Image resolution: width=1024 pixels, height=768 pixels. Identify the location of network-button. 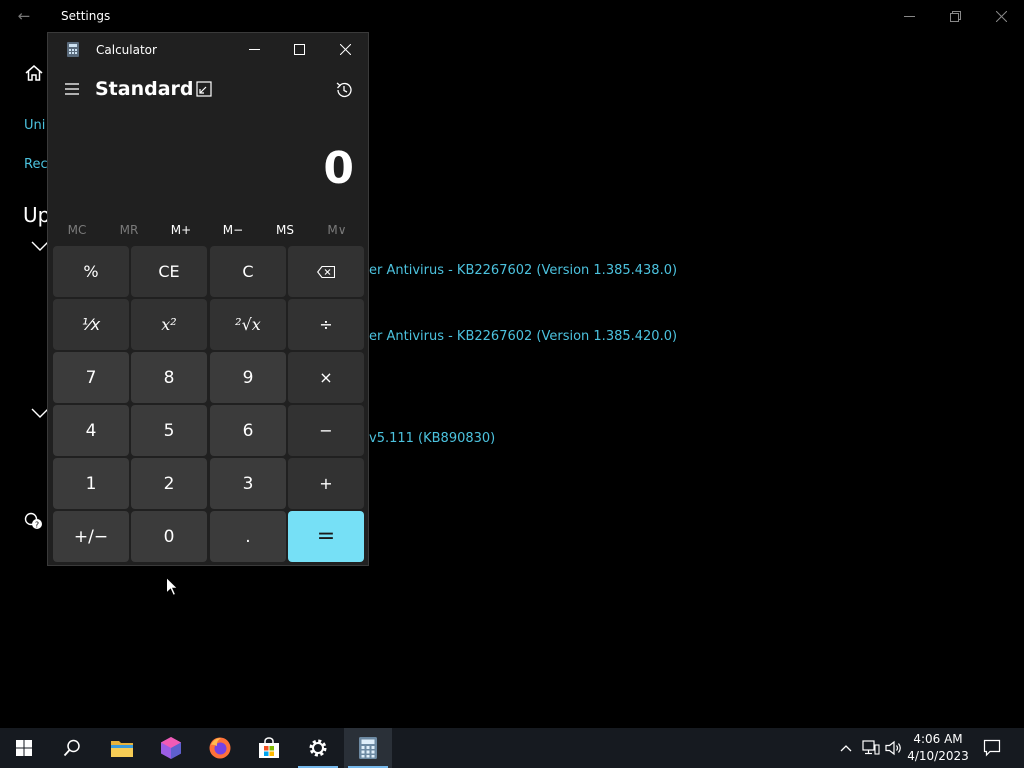
(871, 748).